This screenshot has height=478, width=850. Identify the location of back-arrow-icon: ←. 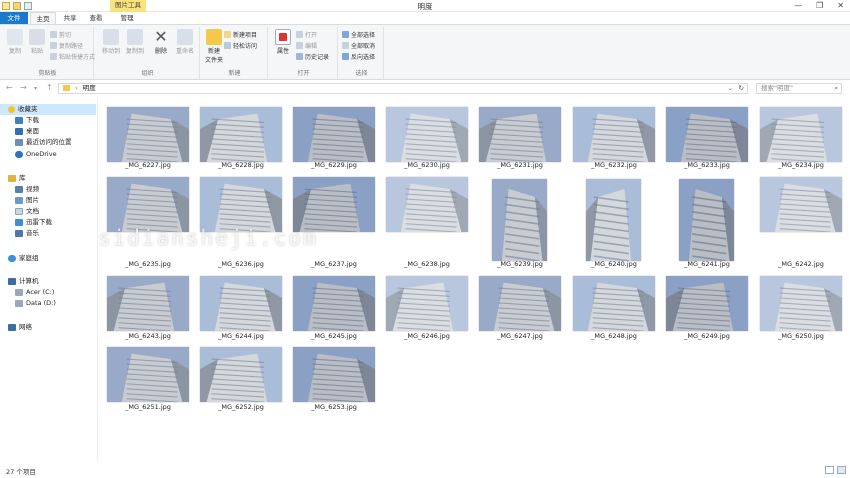
(9, 87).